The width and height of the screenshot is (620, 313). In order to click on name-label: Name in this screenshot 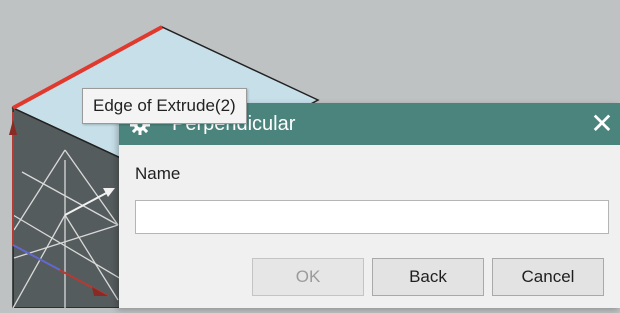, I will do `click(158, 173)`.